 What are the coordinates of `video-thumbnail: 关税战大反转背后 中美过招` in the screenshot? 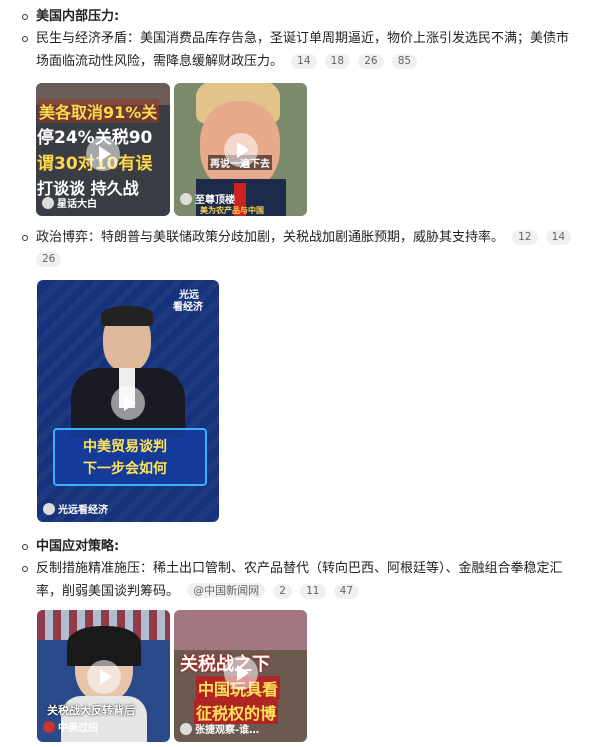 It's located at (103, 676).